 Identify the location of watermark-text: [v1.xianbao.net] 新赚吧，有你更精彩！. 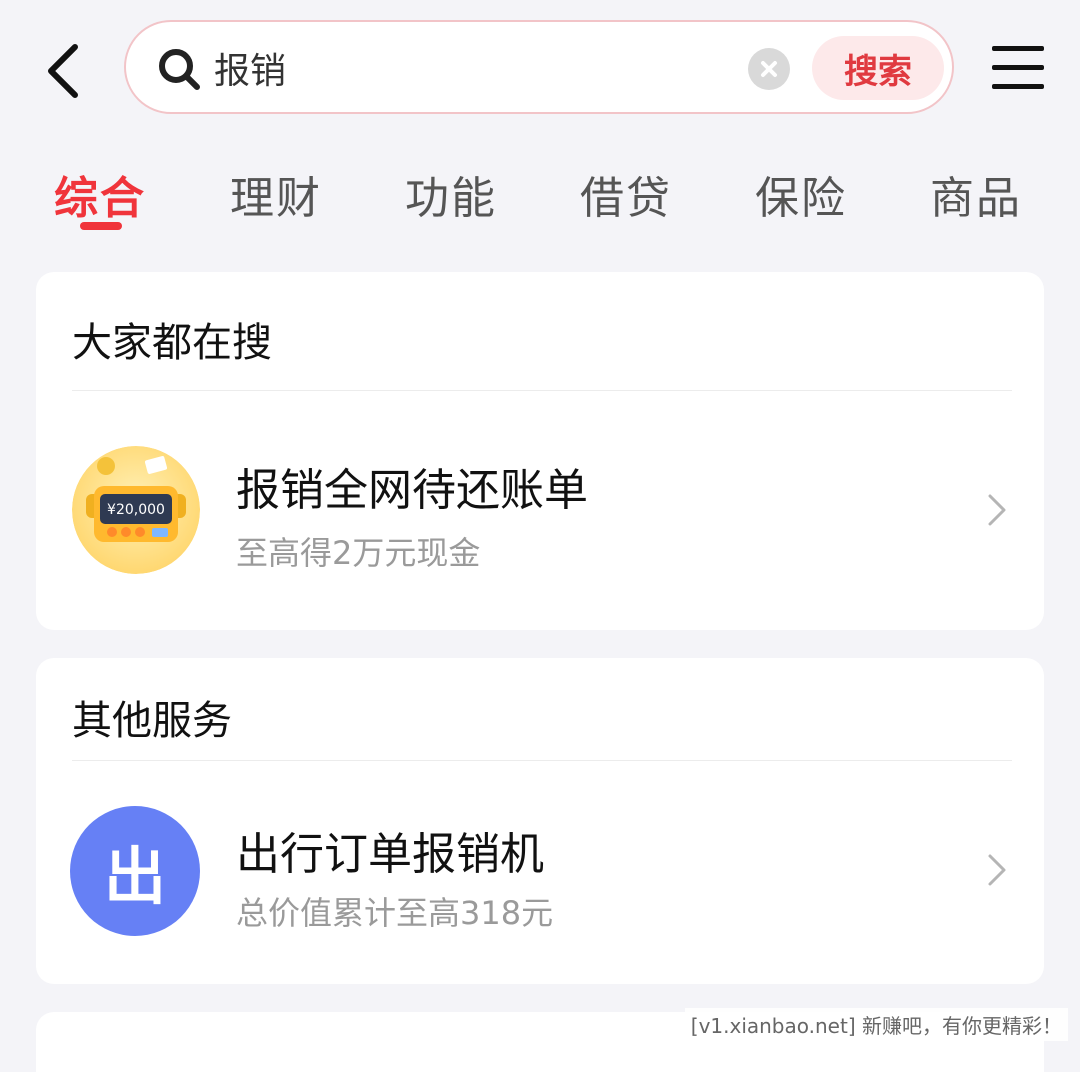
(876, 1024).